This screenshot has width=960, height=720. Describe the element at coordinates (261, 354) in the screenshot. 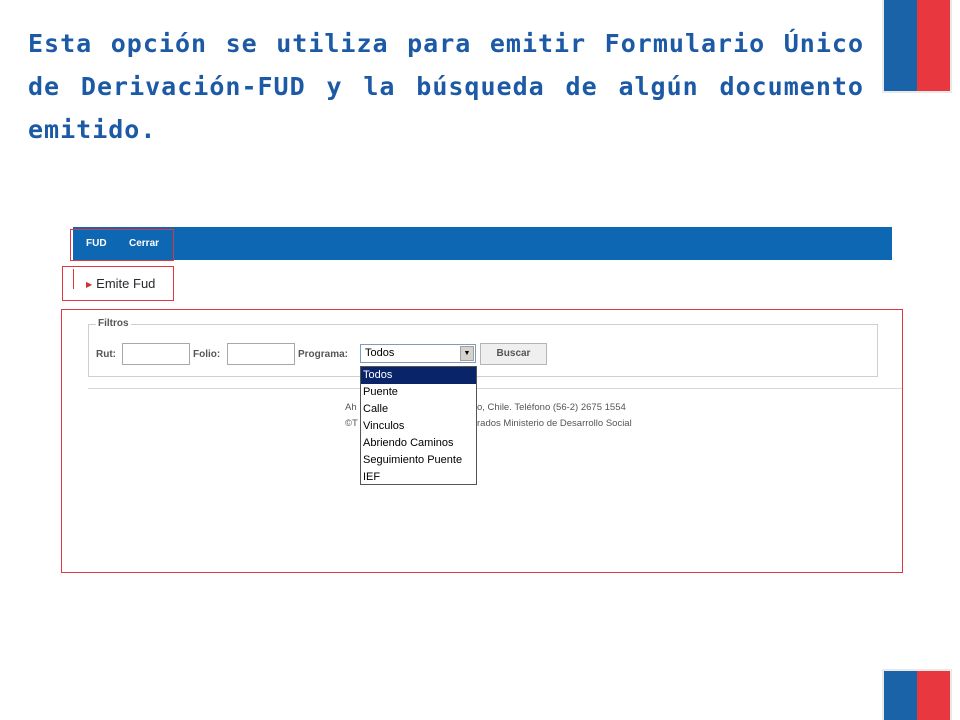

I see `folio-input` at that location.